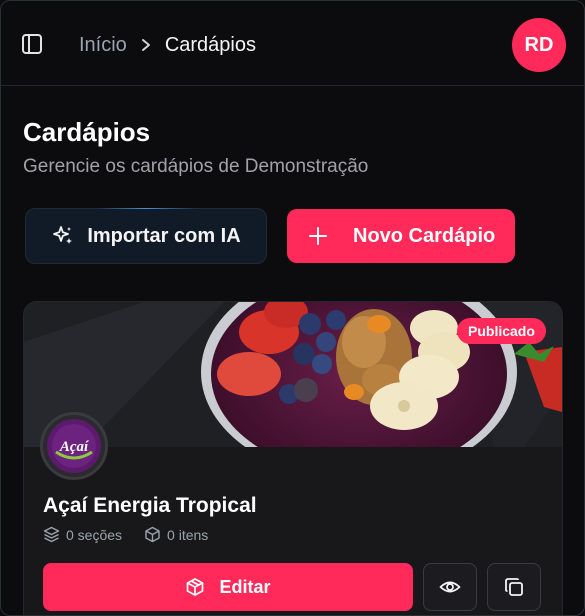 This screenshot has width=585, height=616. What do you see at coordinates (164, 235) in the screenshot?
I see `import-with-ai-label: Importar com IA` at bounding box center [164, 235].